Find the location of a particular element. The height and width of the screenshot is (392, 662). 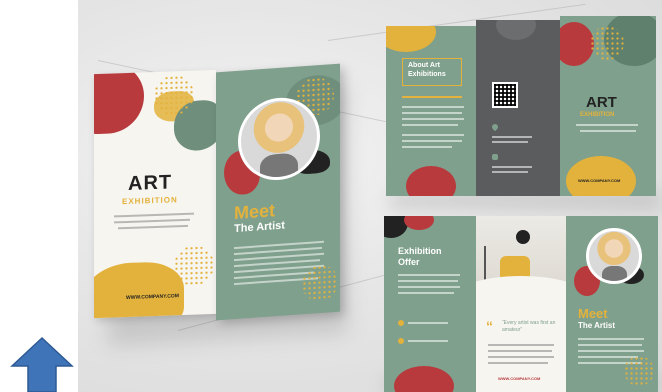

front-art-title: ART is located at coordinates (150, 183).